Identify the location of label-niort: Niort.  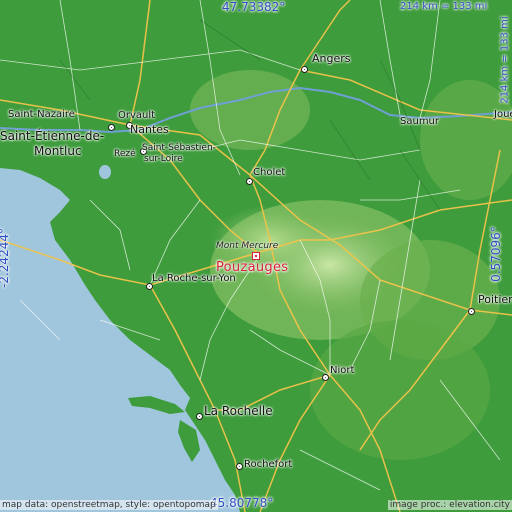
(342, 370).